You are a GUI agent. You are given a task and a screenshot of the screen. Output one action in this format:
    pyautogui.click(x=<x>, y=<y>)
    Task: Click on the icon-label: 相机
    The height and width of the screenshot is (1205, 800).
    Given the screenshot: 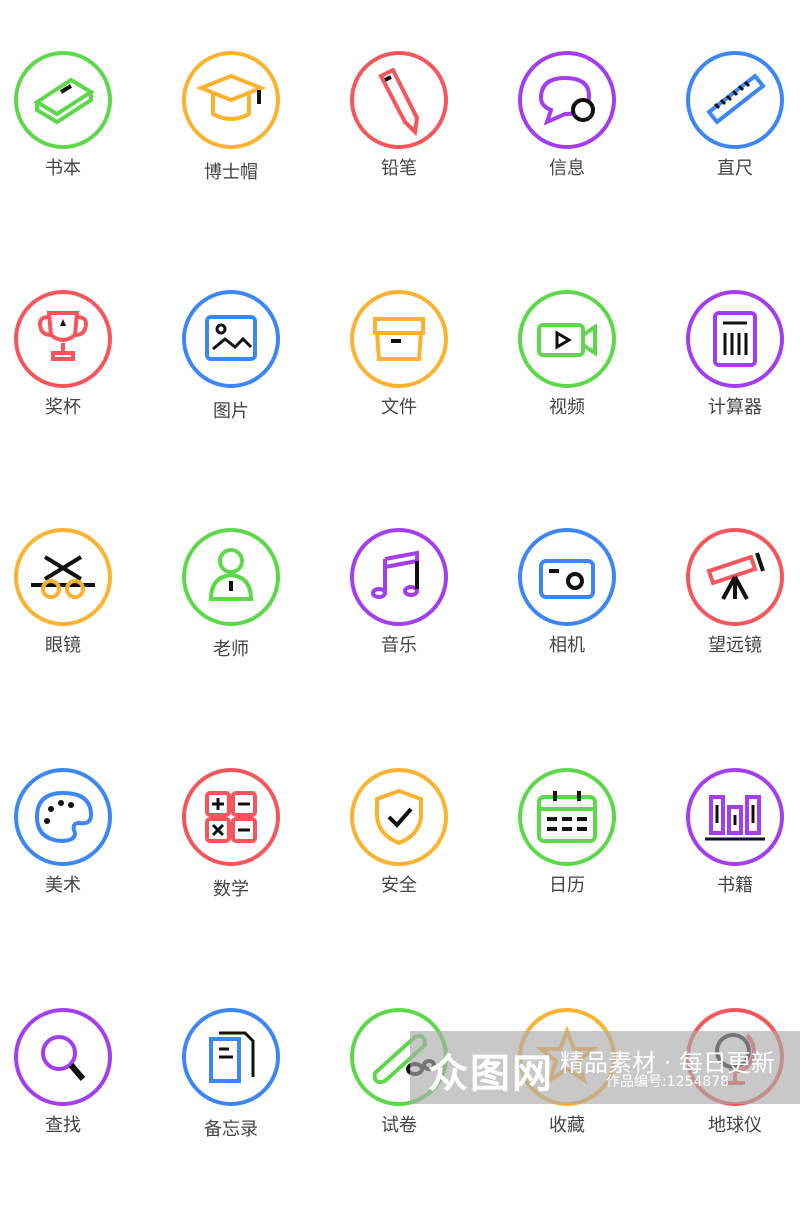 What is the action you would take?
    pyautogui.click(x=567, y=645)
    